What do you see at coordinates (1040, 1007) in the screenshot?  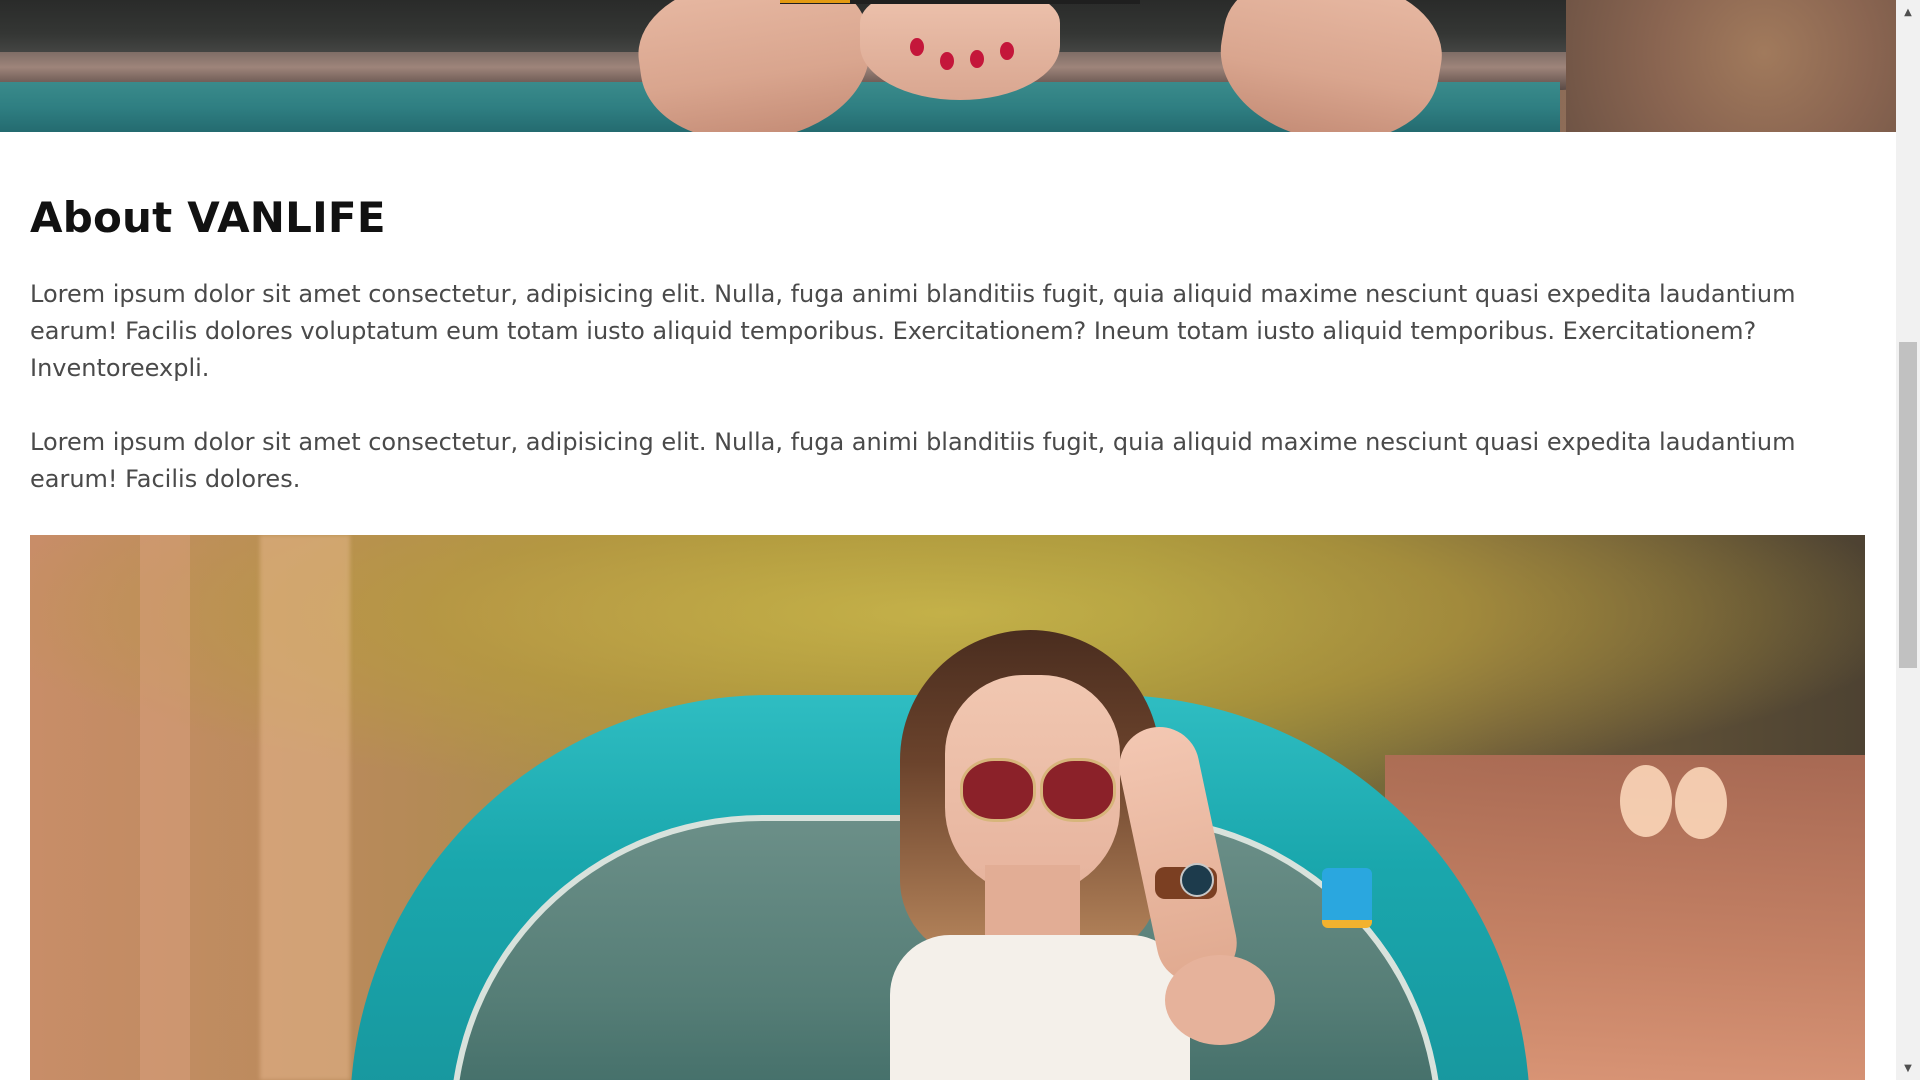 I see `photo-person-top` at bounding box center [1040, 1007].